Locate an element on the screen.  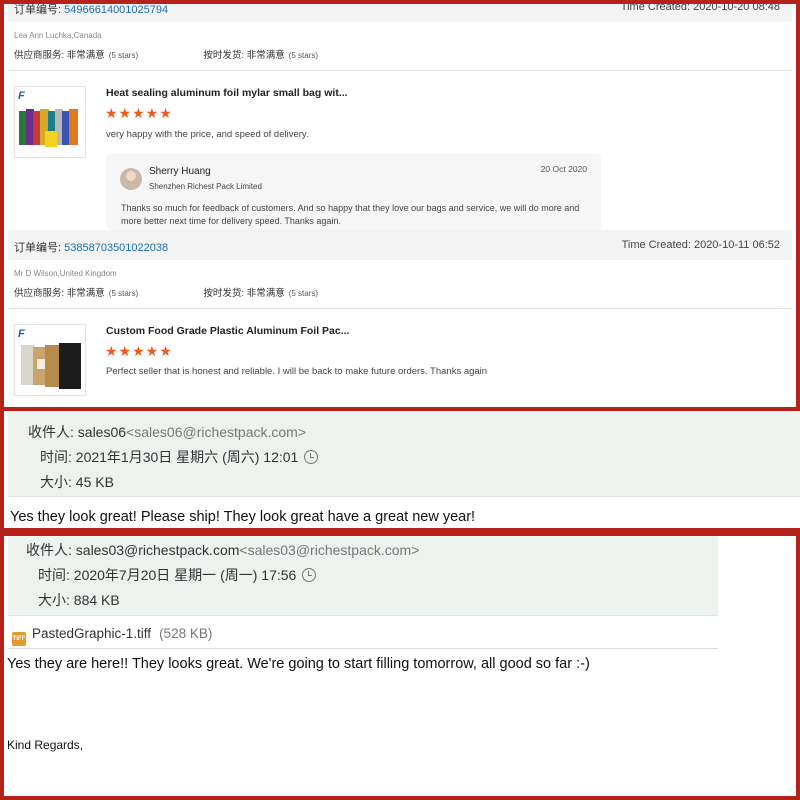
order-number-row: 订单编号: 53858703501022038 is located at coordinates (91, 247).